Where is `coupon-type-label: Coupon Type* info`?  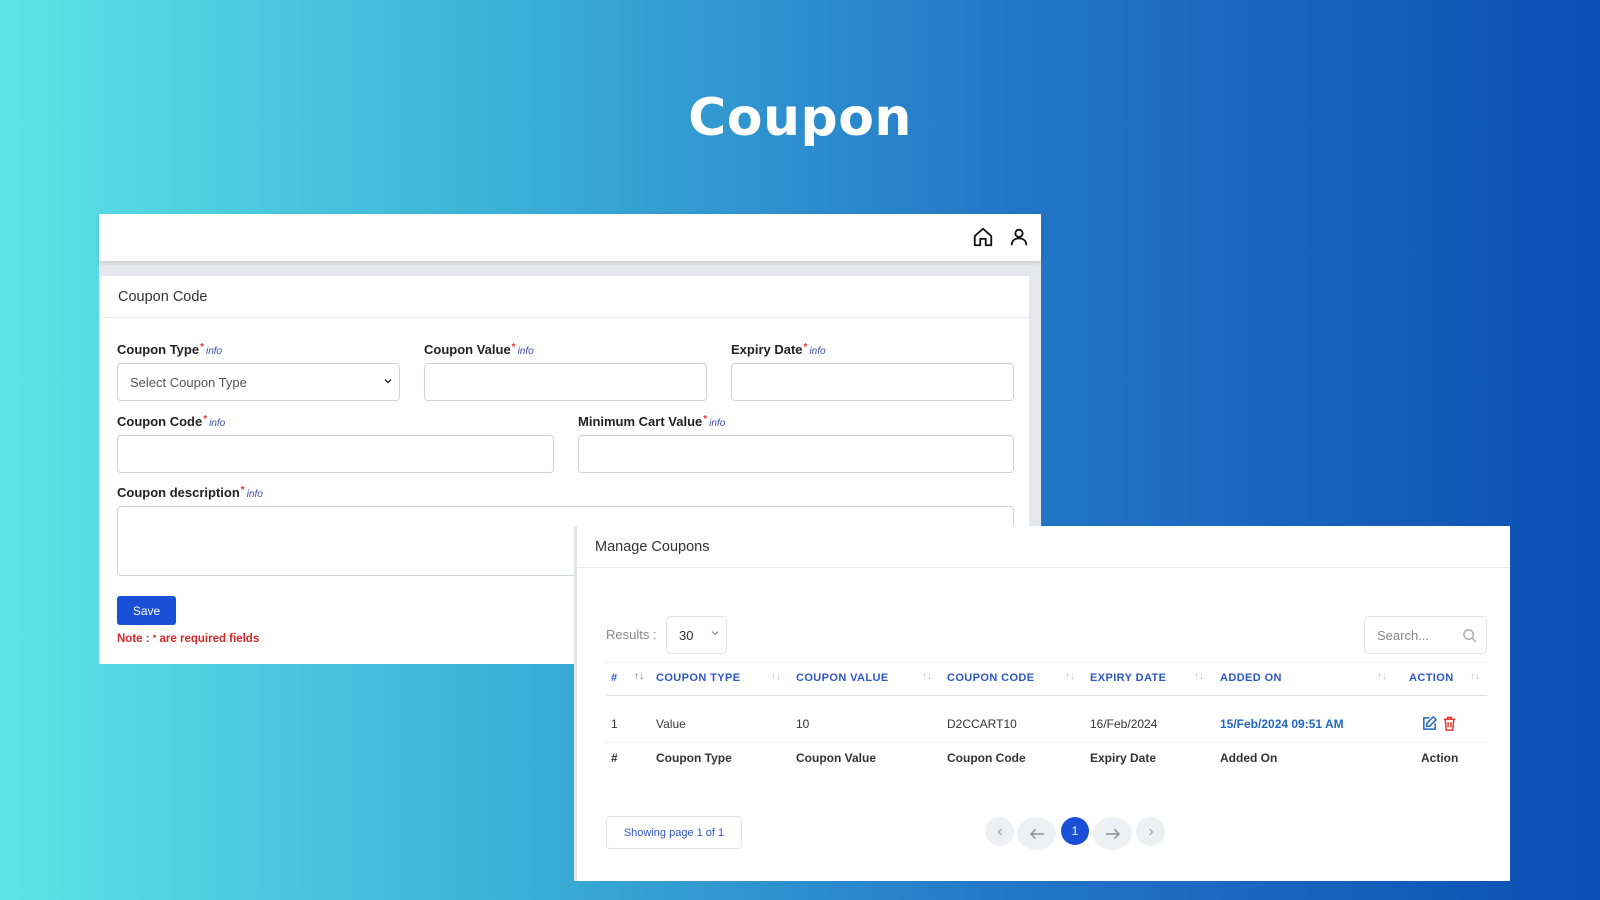
coupon-type-label: Coupon Type* info is located at coordinates (170, 349).